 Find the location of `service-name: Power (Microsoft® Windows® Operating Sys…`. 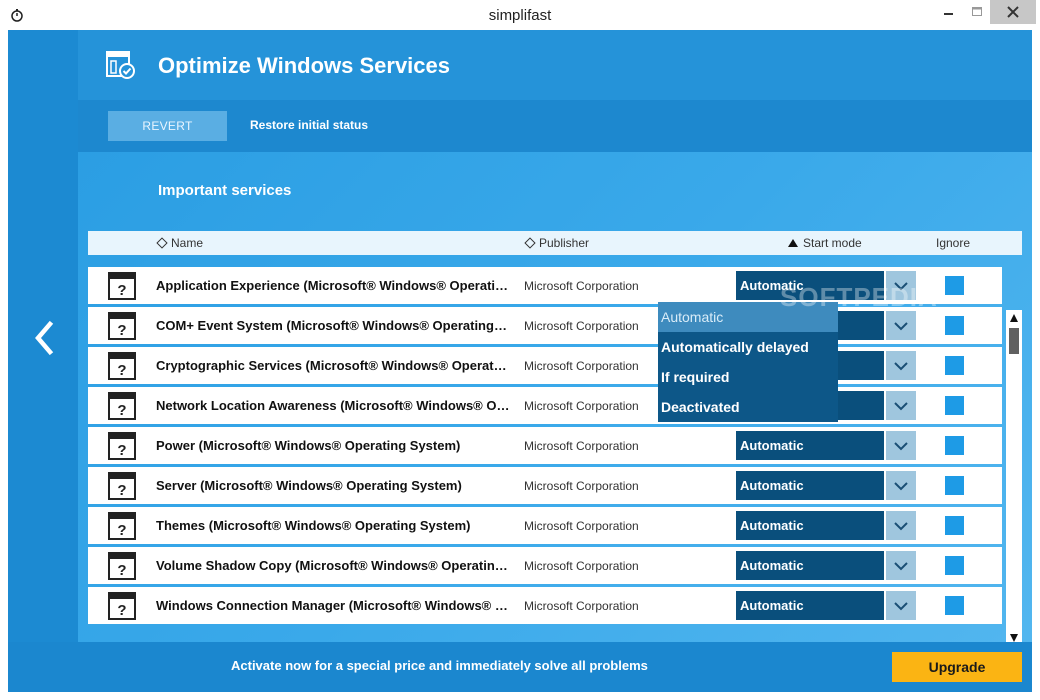

service-name: Power (Microsoft® Windows® Operating Sys… is located at coordinates (308, 445).